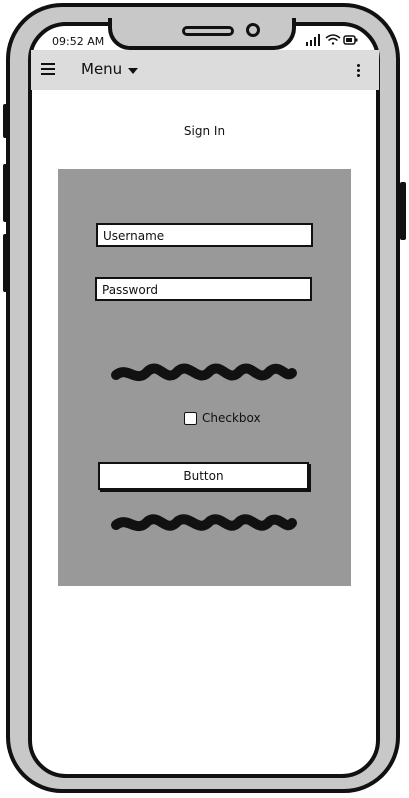 Image resolution: width=409 pixels, height=798 pixels. What do you see at coordinates (204, 235) in the screenshot?
I see `username-field: Username` at bounding box center [204, 235].